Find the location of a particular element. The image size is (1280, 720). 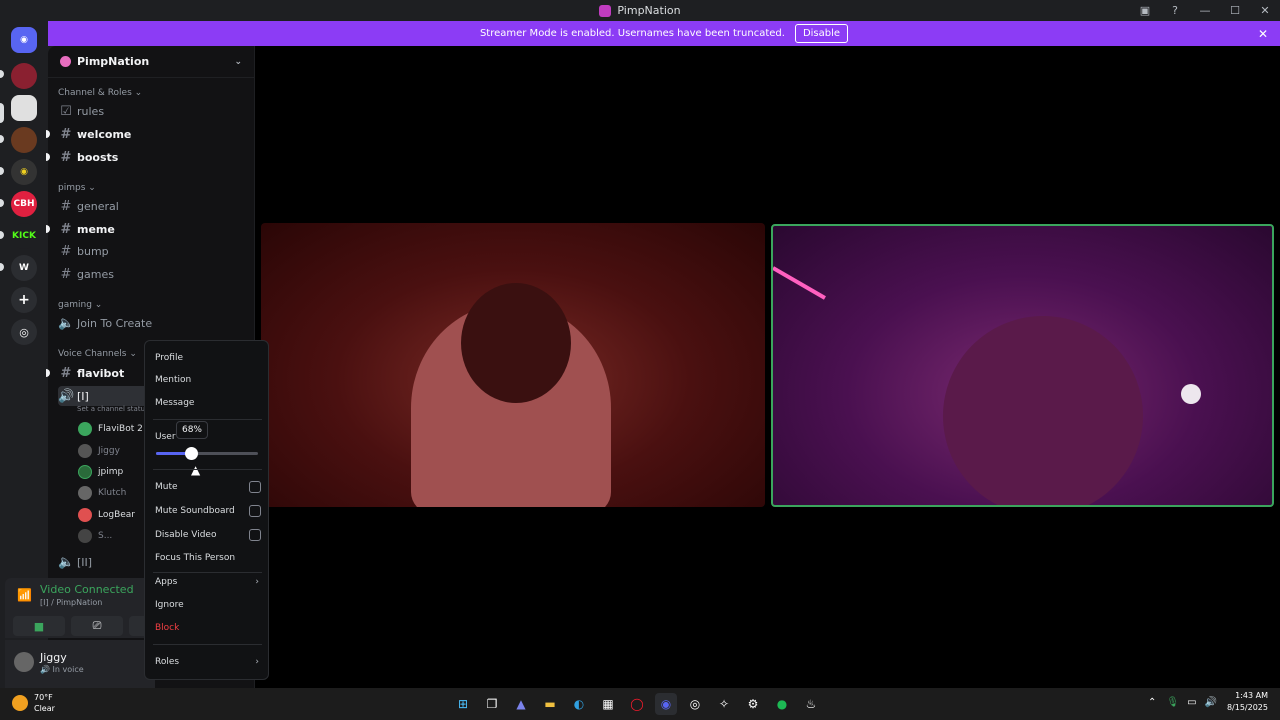

chevron-right-icon: › is located at coordinates (257, 662).